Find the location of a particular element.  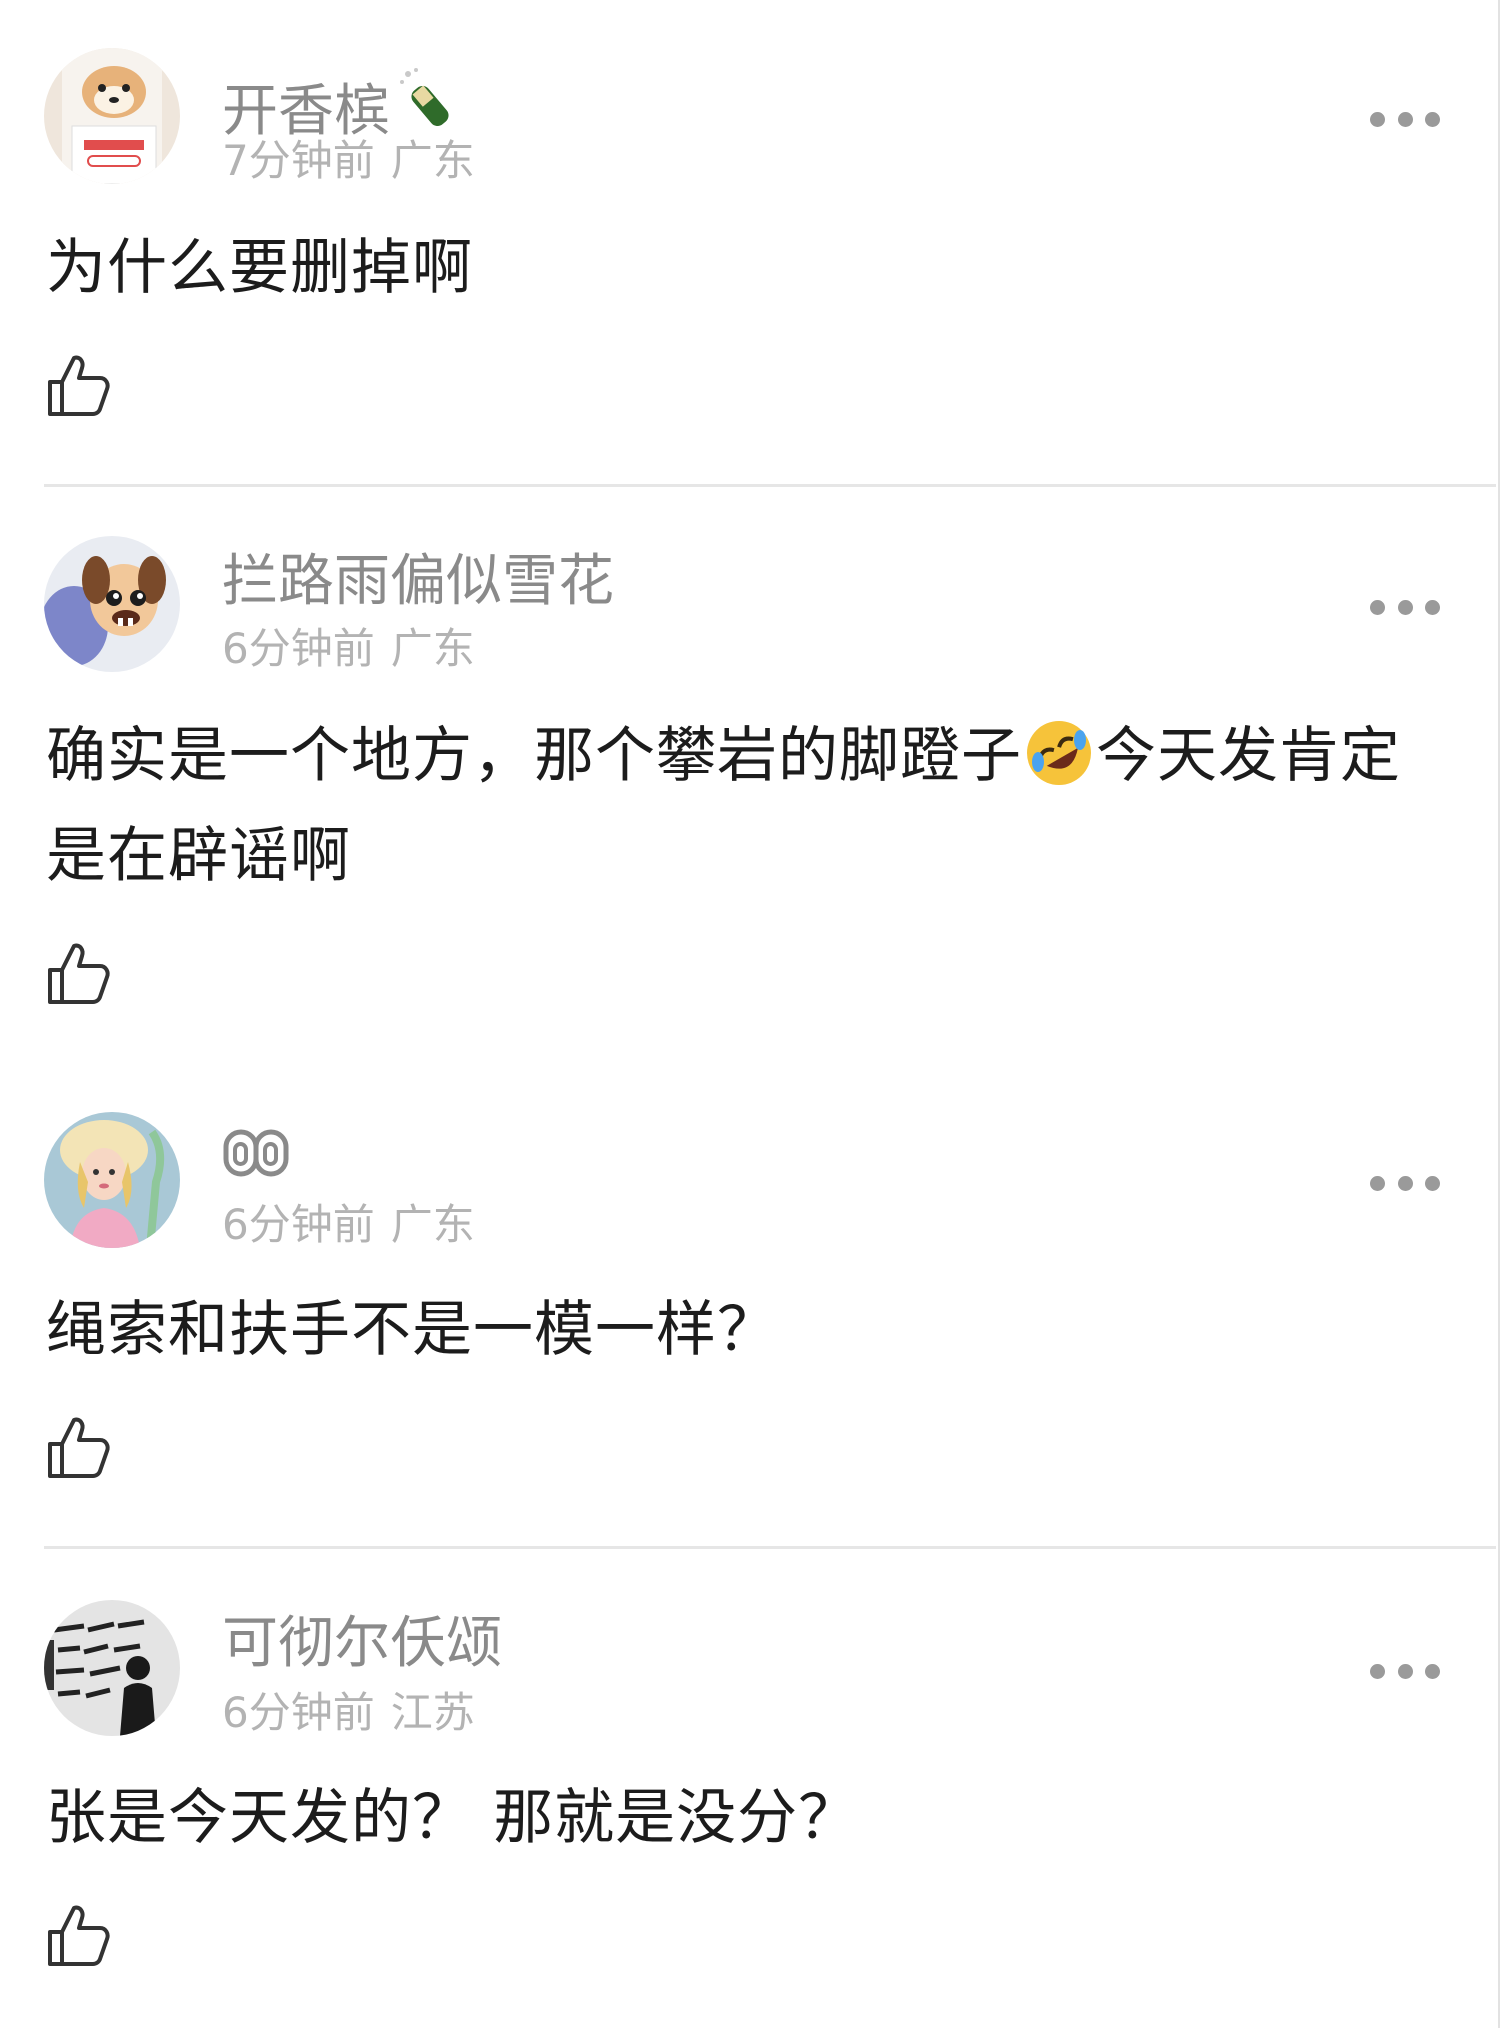

shiba-dog-respect-avatar is located at coordinates (112, 116).